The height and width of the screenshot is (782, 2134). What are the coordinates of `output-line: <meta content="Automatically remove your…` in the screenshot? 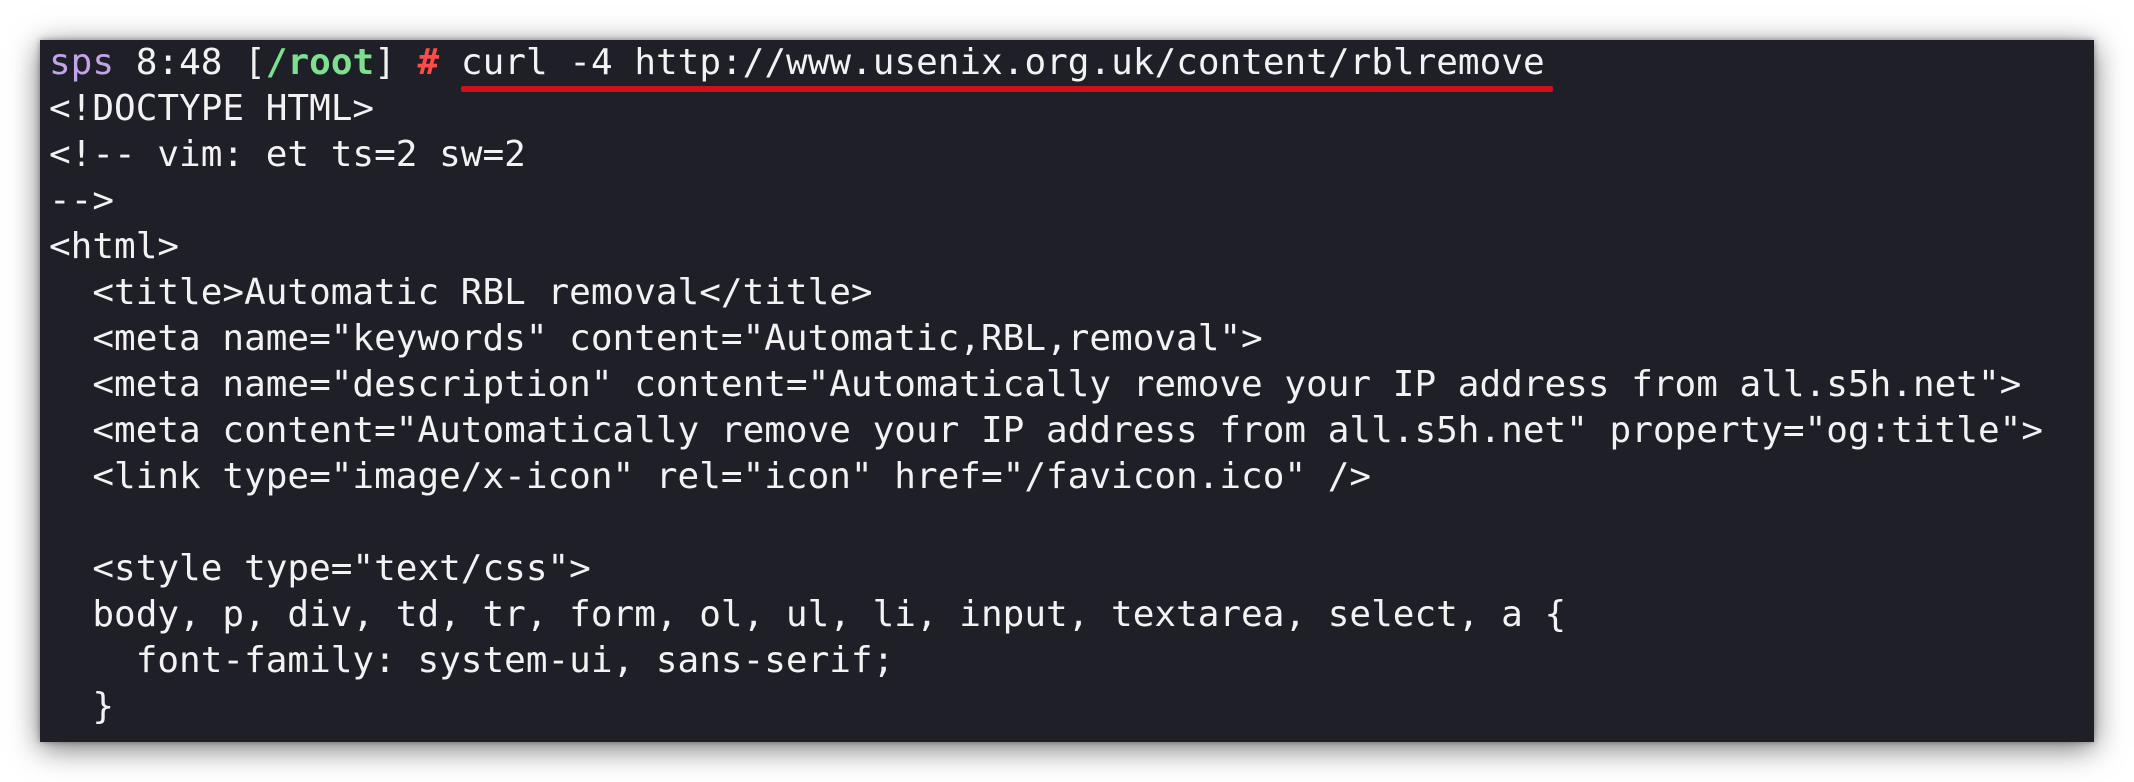 It's located at (1046, 430).